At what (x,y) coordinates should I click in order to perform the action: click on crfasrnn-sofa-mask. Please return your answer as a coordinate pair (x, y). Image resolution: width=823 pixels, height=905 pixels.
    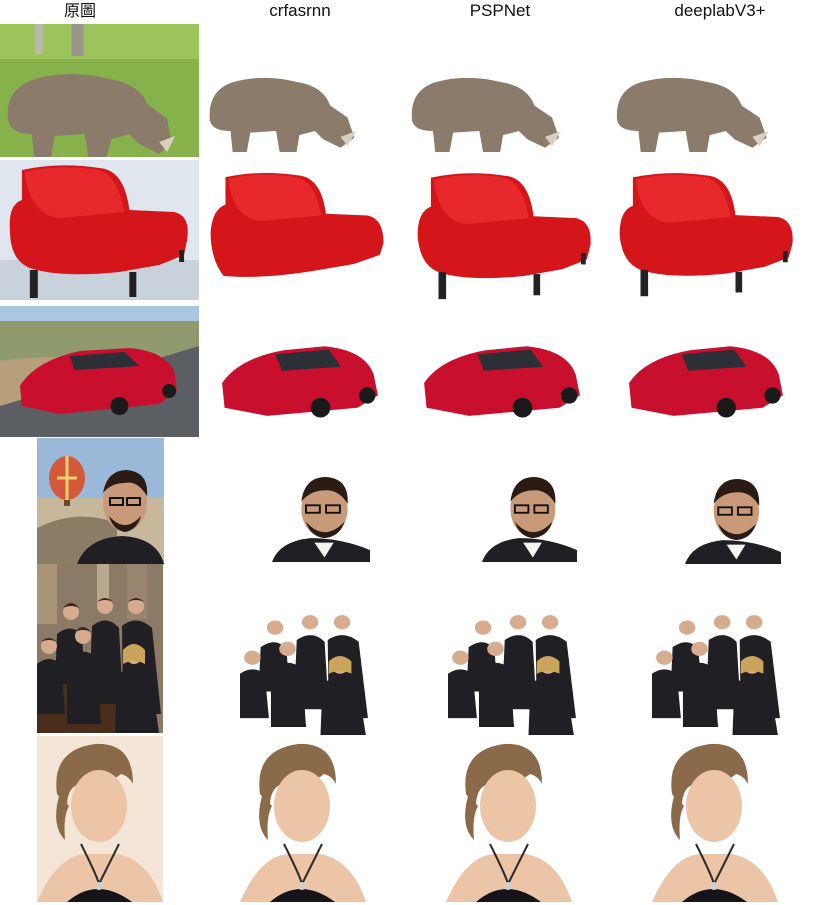
    Looking at the image, I should click on (298, 232).